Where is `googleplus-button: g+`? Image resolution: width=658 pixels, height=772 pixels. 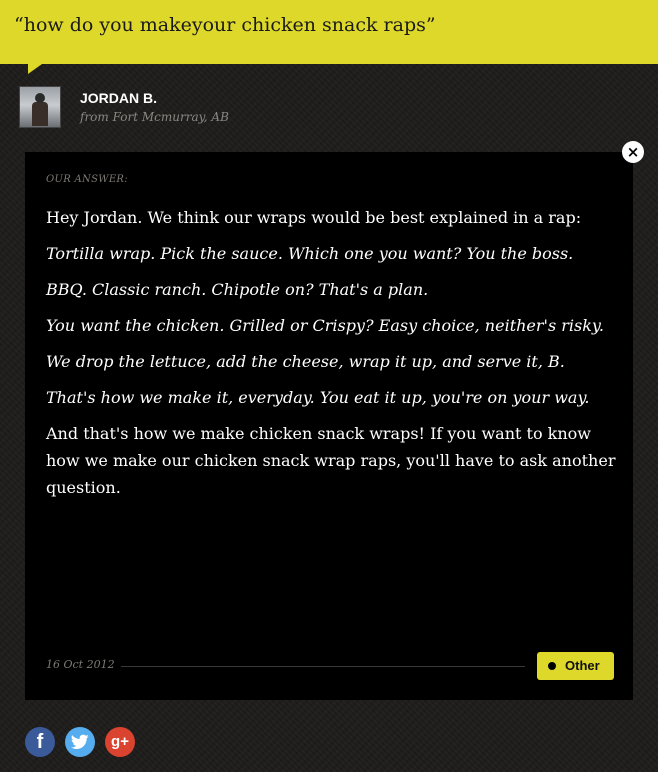 googleplus-button: g+ is located at coordinates (120, 742).